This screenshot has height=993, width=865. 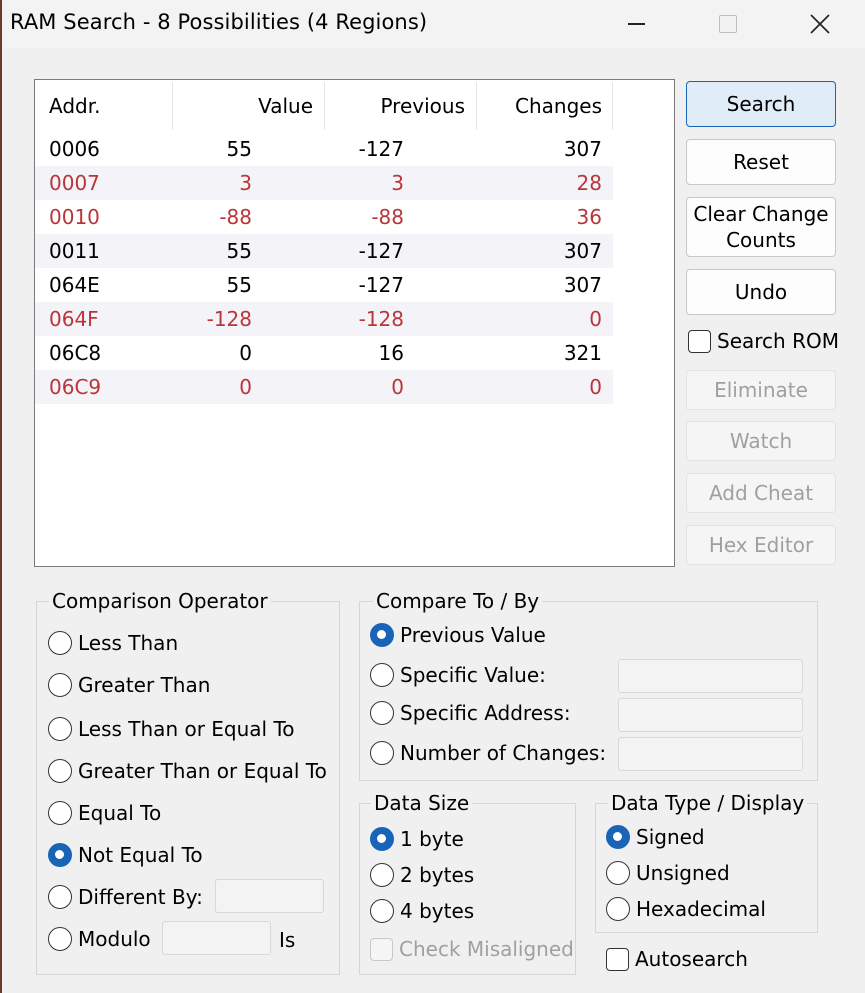 What do you see at coordinates (324, 183) in the screenshot?
I see `table-row: 0007 3 3 28` at bounding box center [324, 183].